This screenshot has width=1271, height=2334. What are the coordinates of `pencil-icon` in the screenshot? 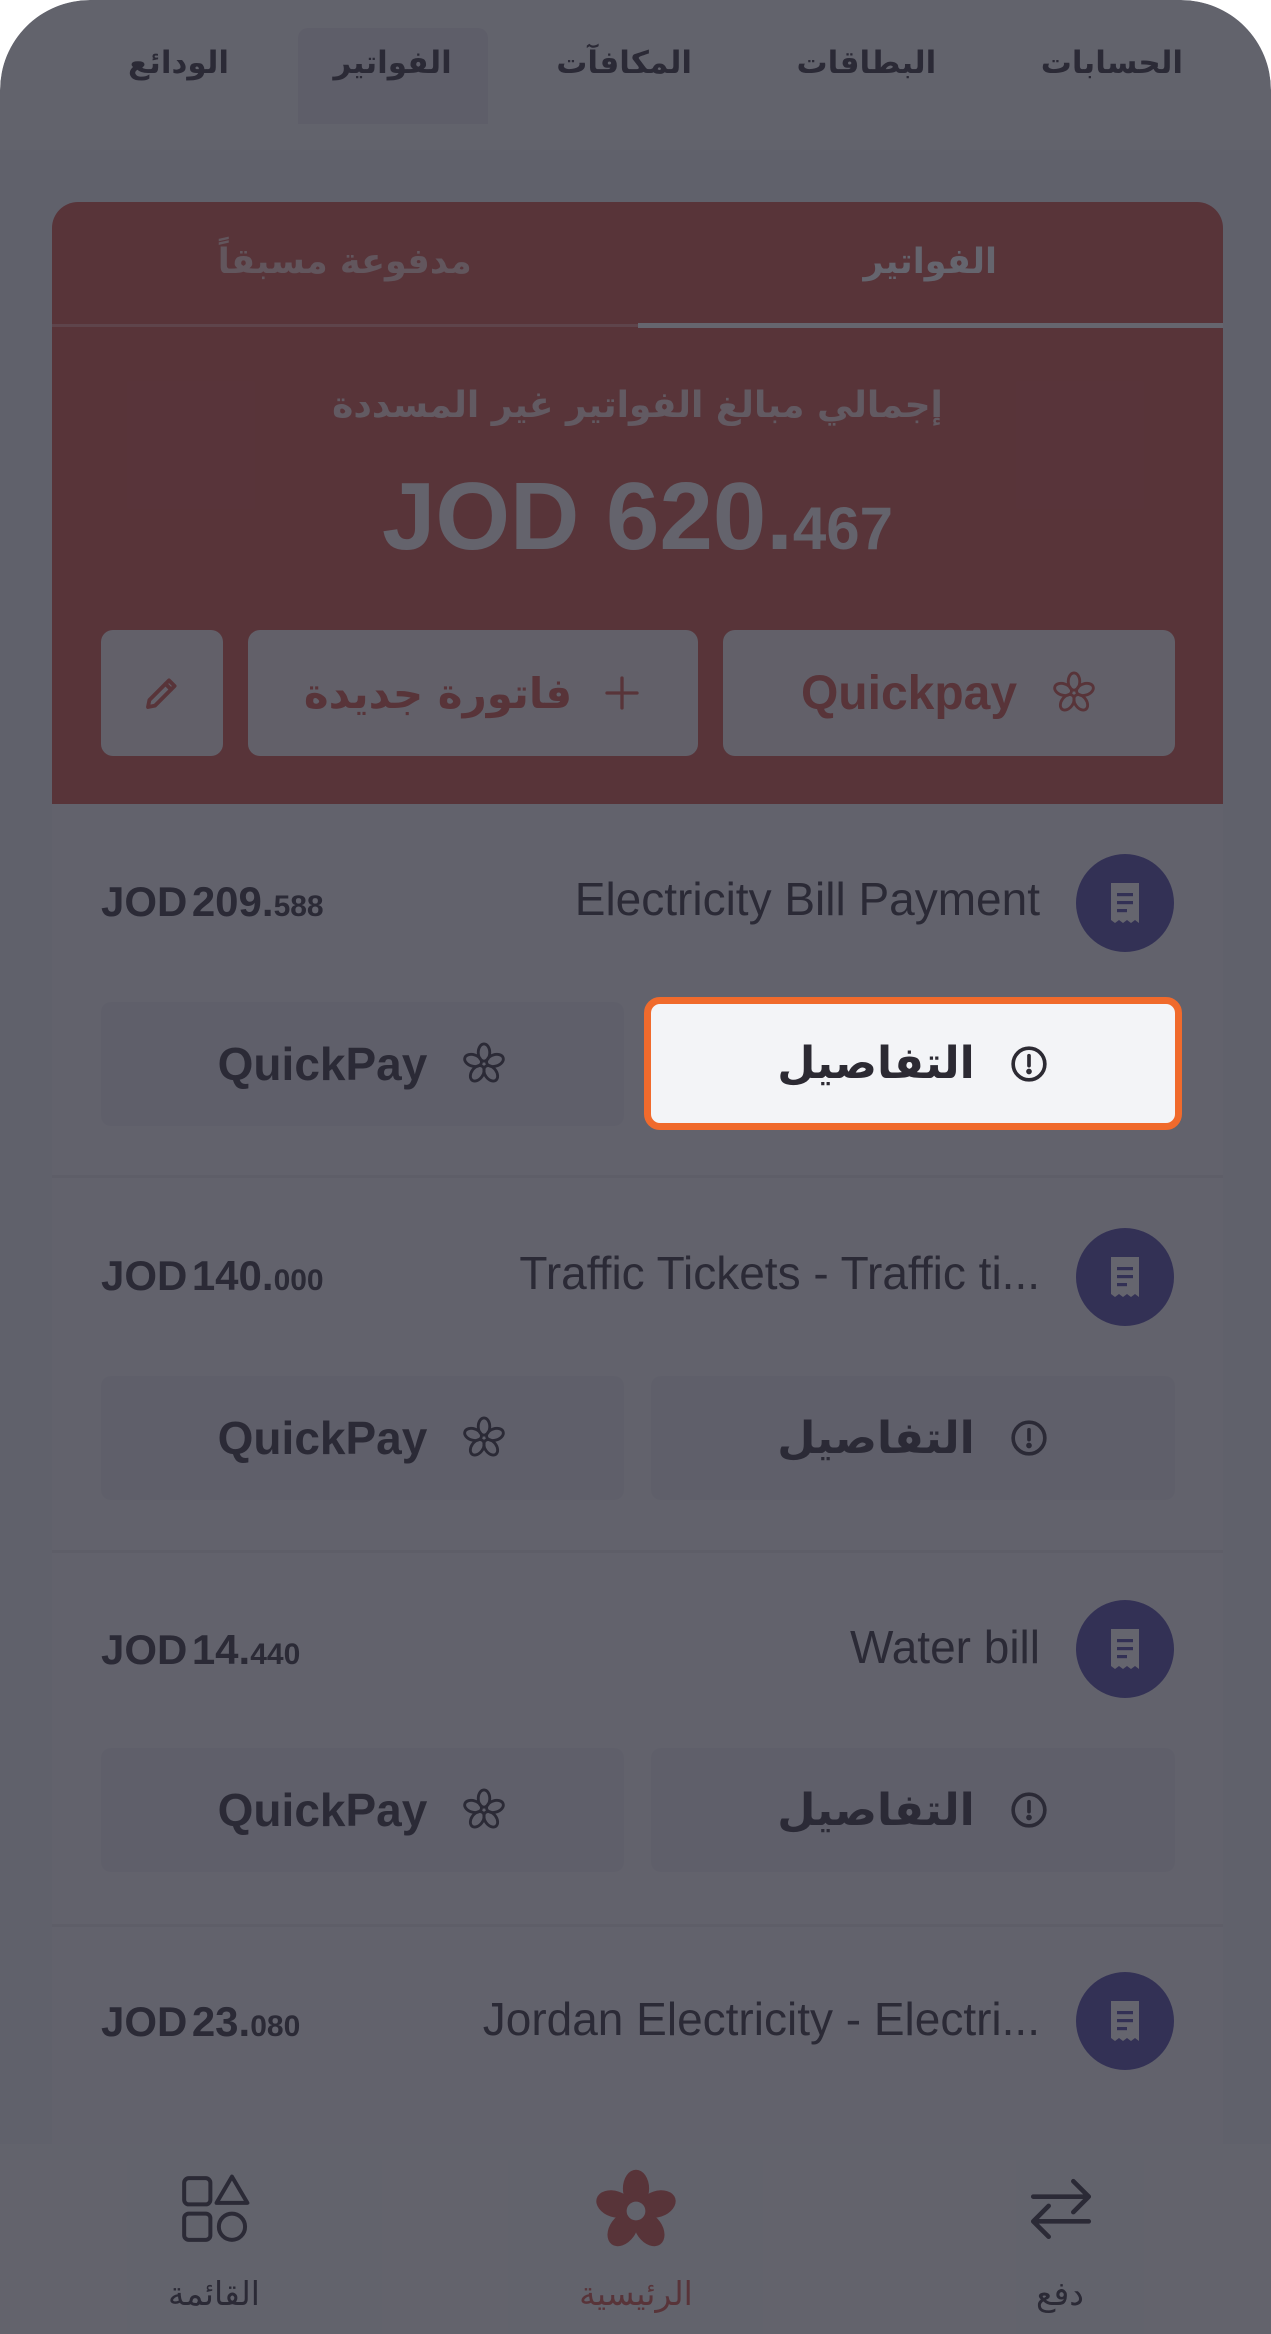 It's located at (161, 693).